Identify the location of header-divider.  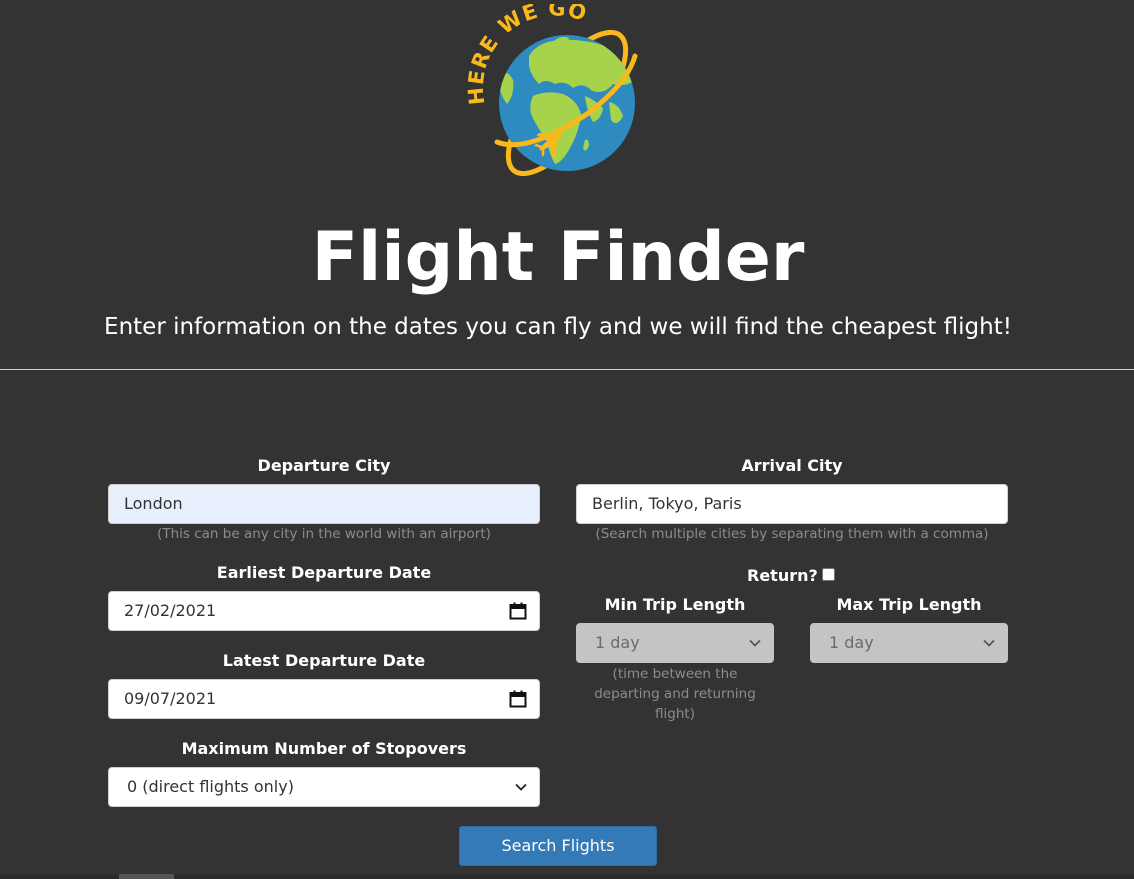
(567, 369).